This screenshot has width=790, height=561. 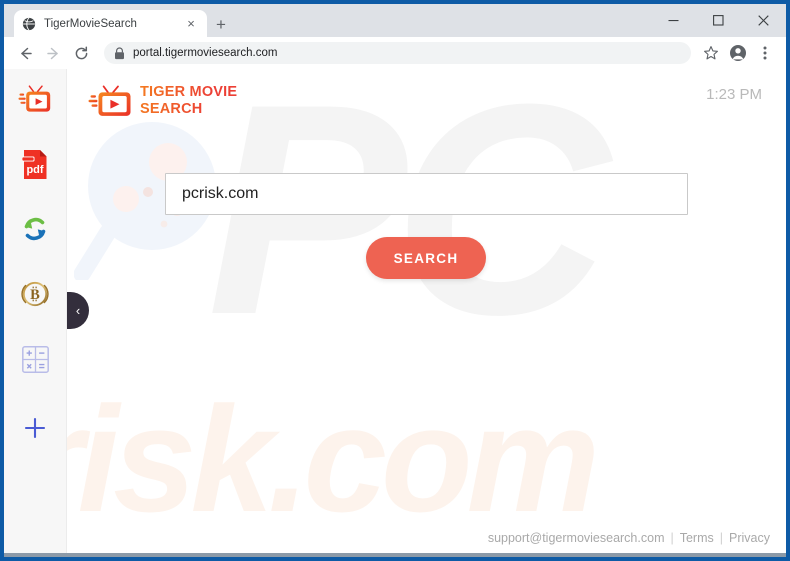 I want to click on back-button, so click(x=25, y=53).